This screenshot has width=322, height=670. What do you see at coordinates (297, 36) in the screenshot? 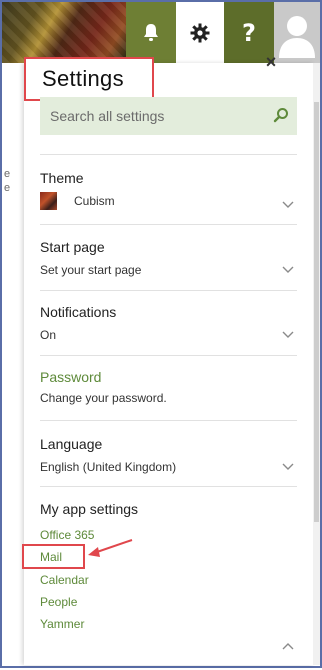
I see `avatar-icon` at bounding box center [297, 36].